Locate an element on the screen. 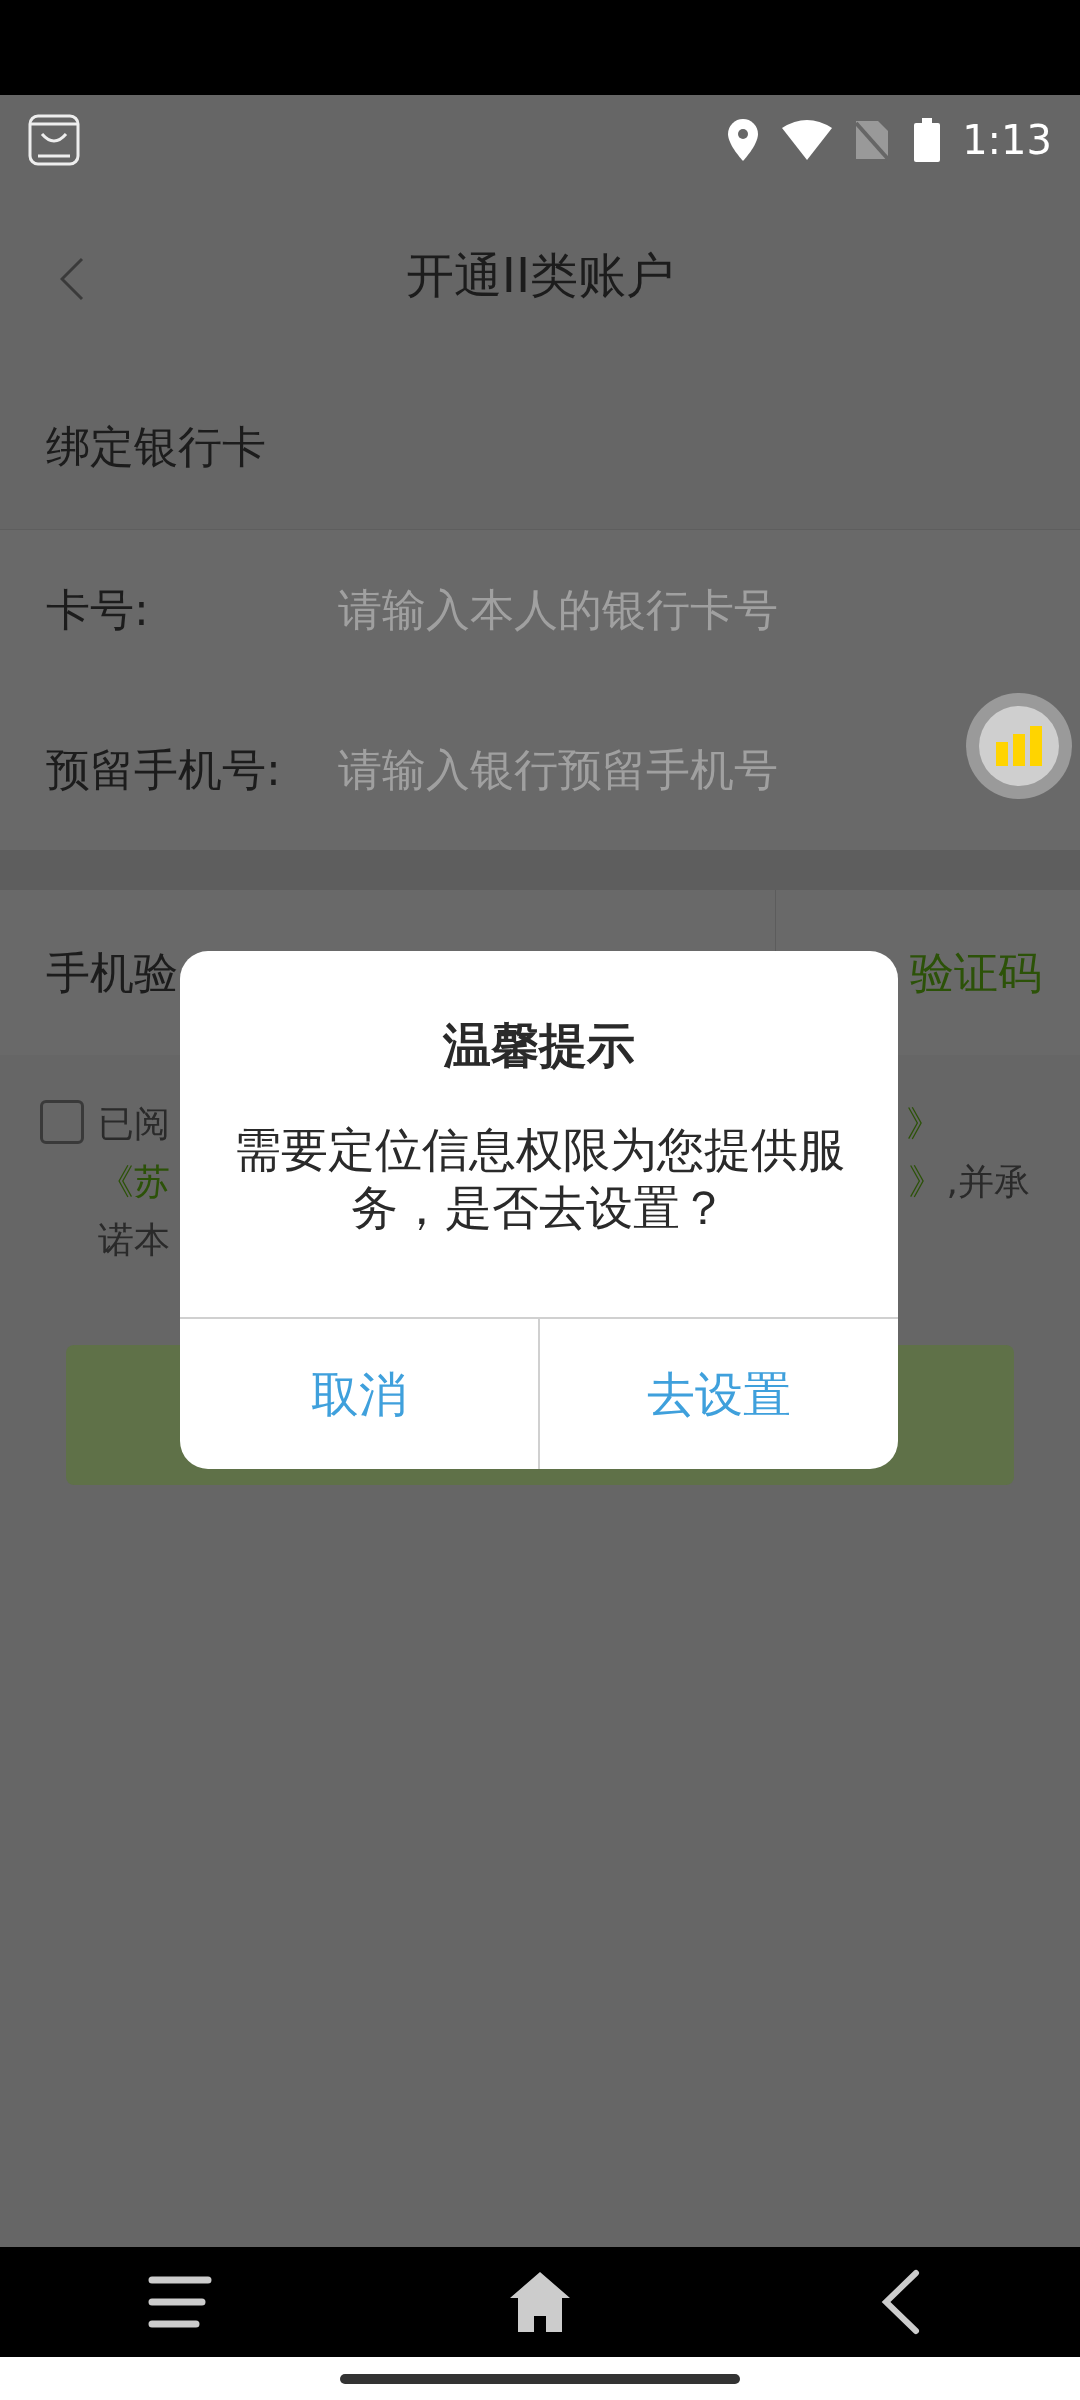 This screenshot has height=2400, width=1080. battery-icon is located at coordinates (927, 140).